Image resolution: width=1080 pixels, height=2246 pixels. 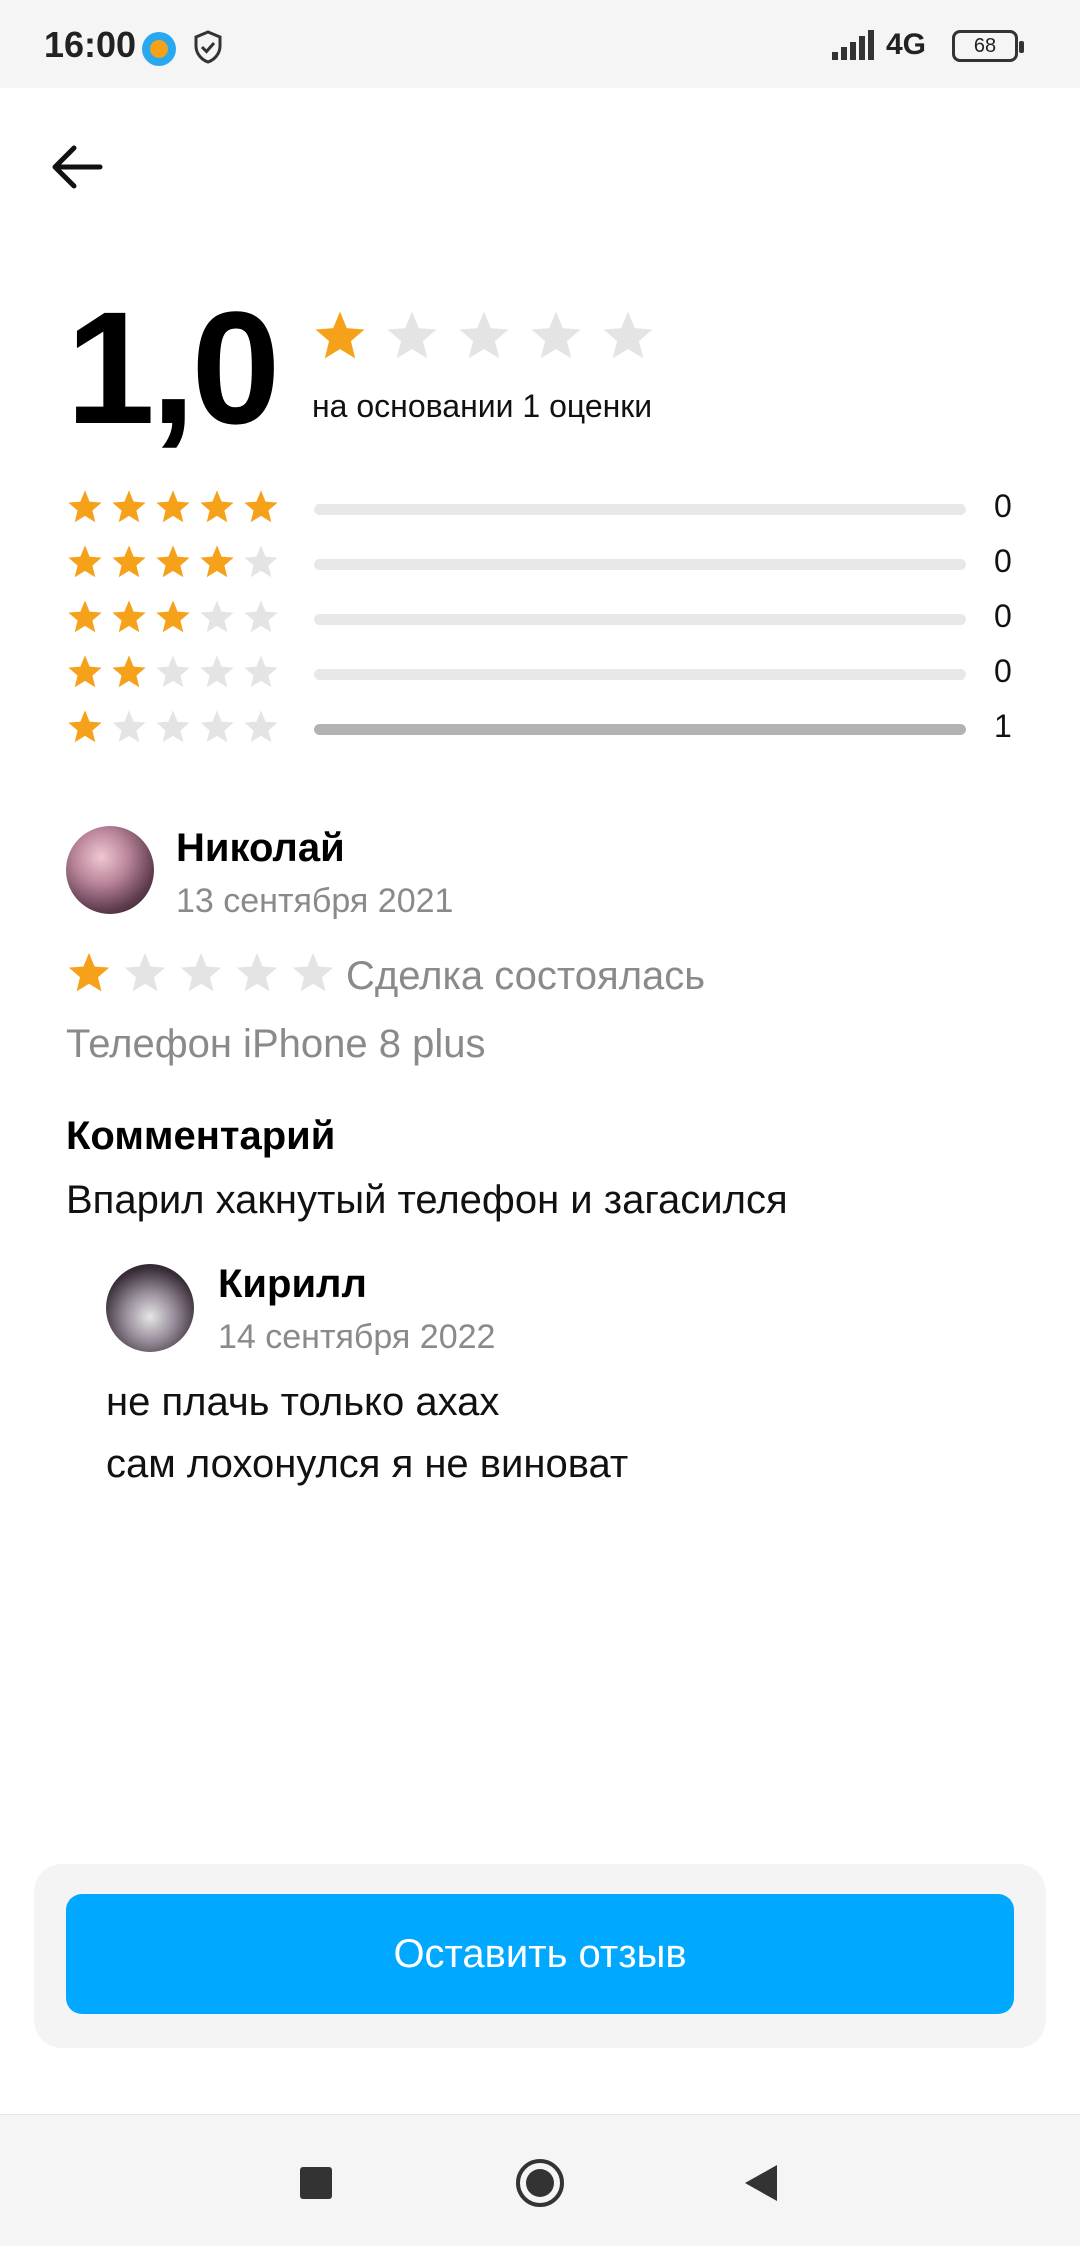 What do you see at coordinates (367, 1464) in the screenshot?
I see `reply-text-line: сам лохонулся я не виноват` at bounding box center [367, 1464].